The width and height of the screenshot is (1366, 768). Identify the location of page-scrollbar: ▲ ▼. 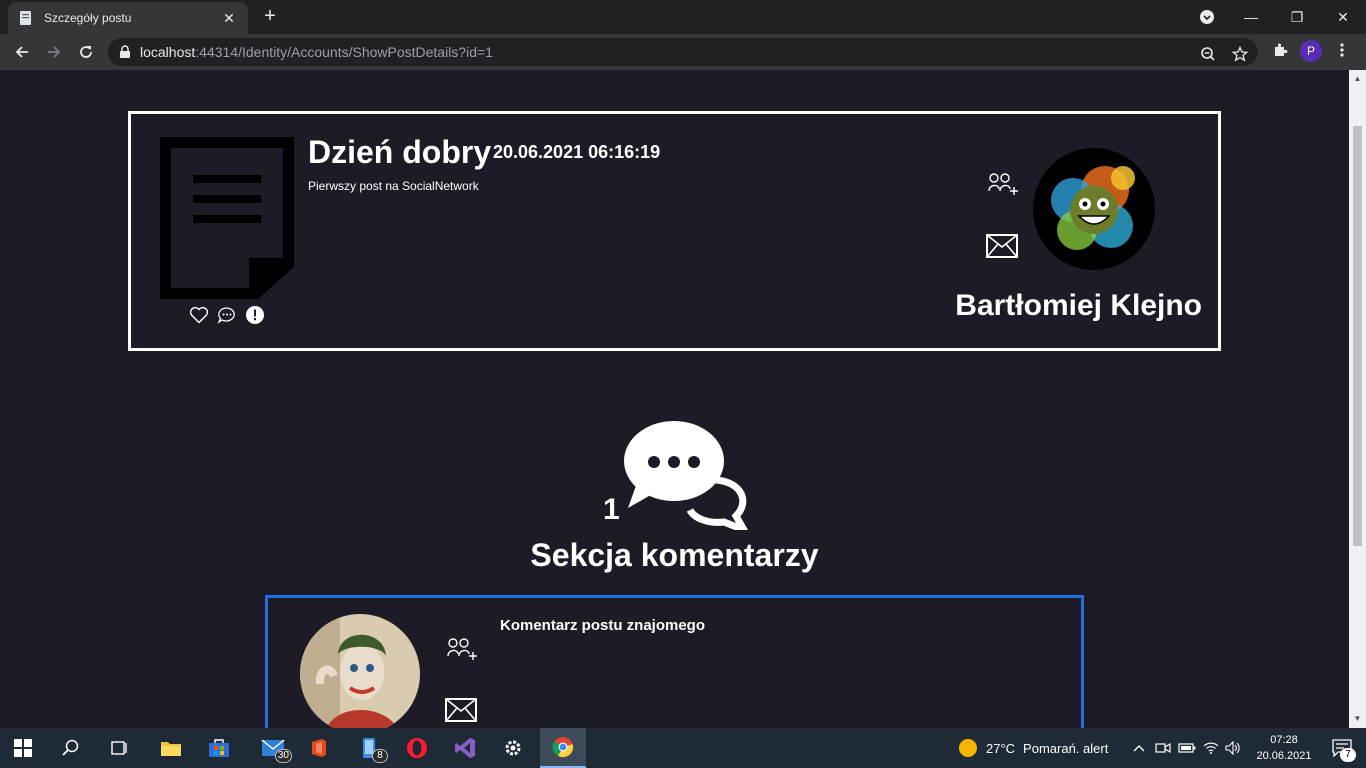
(1357, 399).